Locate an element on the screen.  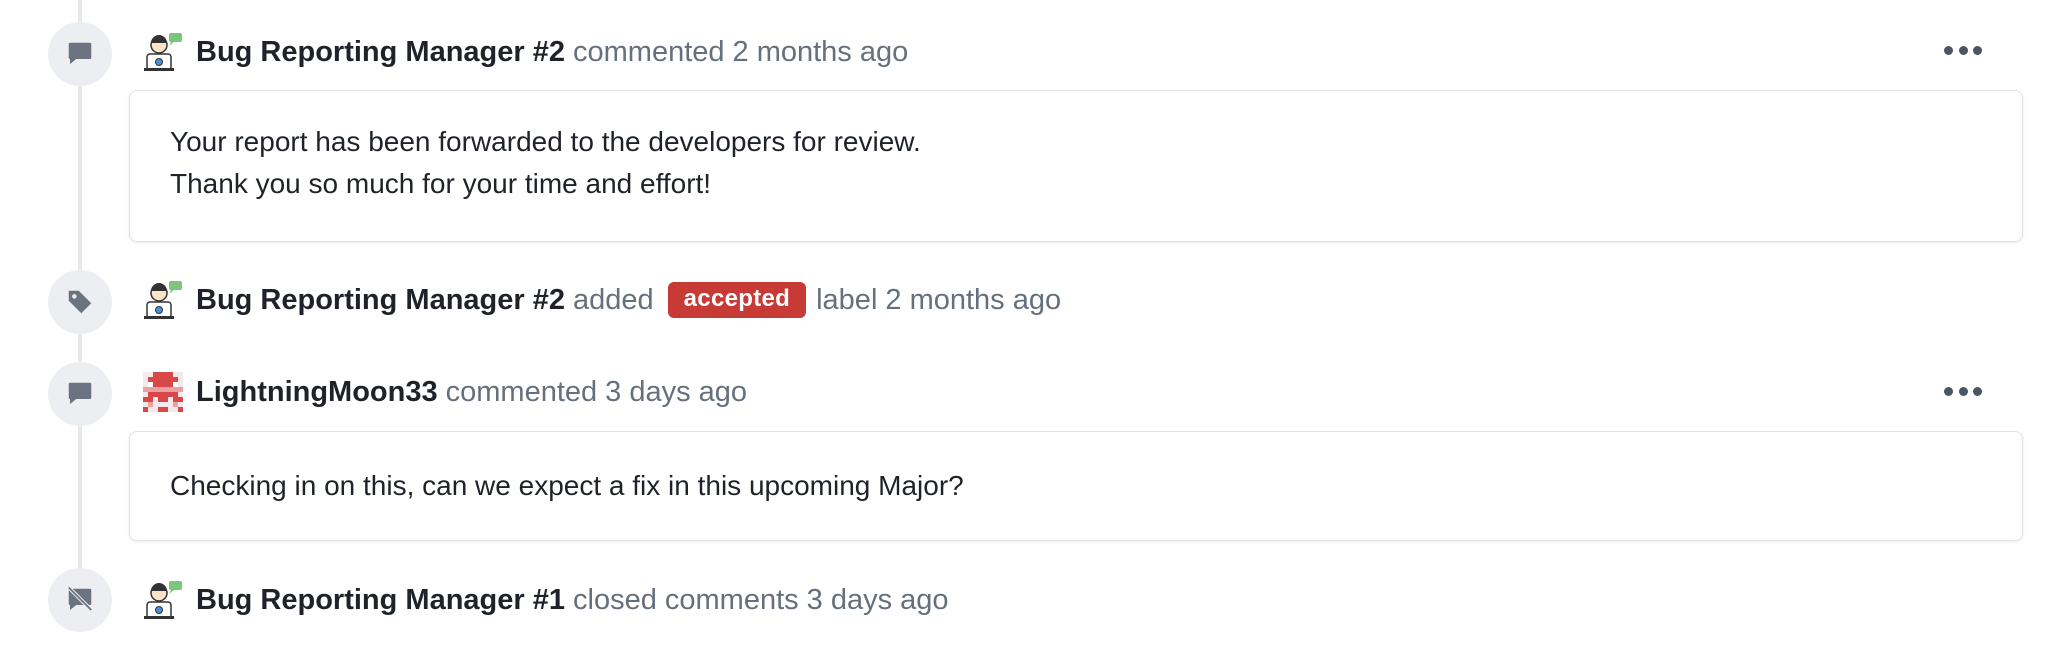
comment-off-icon is located at coordinates (80, 600).